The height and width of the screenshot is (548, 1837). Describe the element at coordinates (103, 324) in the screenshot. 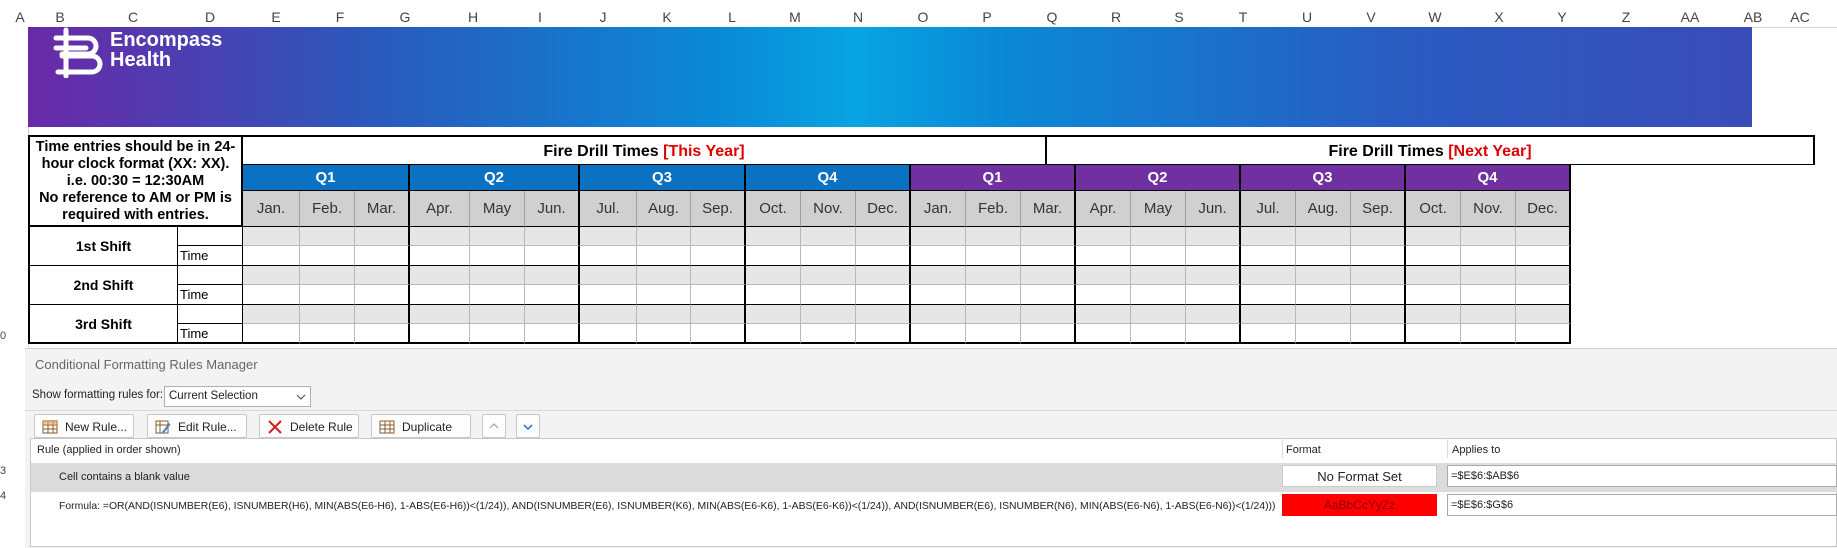

I see `shift-label: 3rd Shift` at that location.